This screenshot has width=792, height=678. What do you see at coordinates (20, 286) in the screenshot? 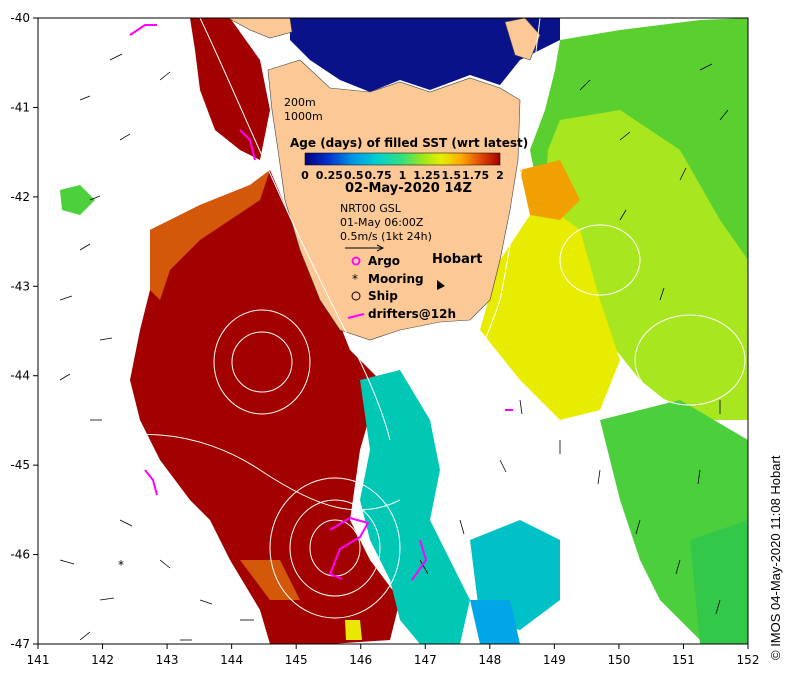
I see `y-tick-label: -43` at bounding box center [20, 286].